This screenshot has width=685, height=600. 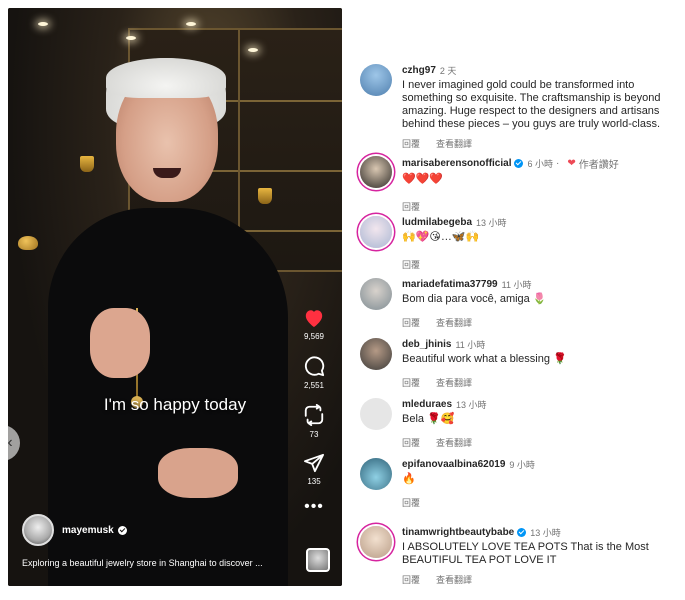 I want to click on author-liked-badge: ❤ 作者讚好, so click(x=593, y=164).